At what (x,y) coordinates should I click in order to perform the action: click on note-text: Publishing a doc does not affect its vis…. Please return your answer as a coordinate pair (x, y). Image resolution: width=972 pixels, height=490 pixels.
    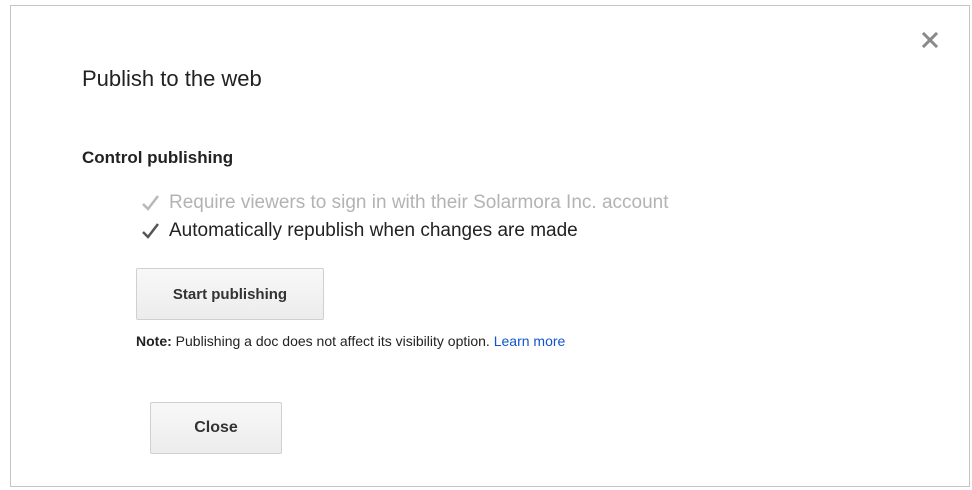
    Looking at the image, I should click on (332, 341).